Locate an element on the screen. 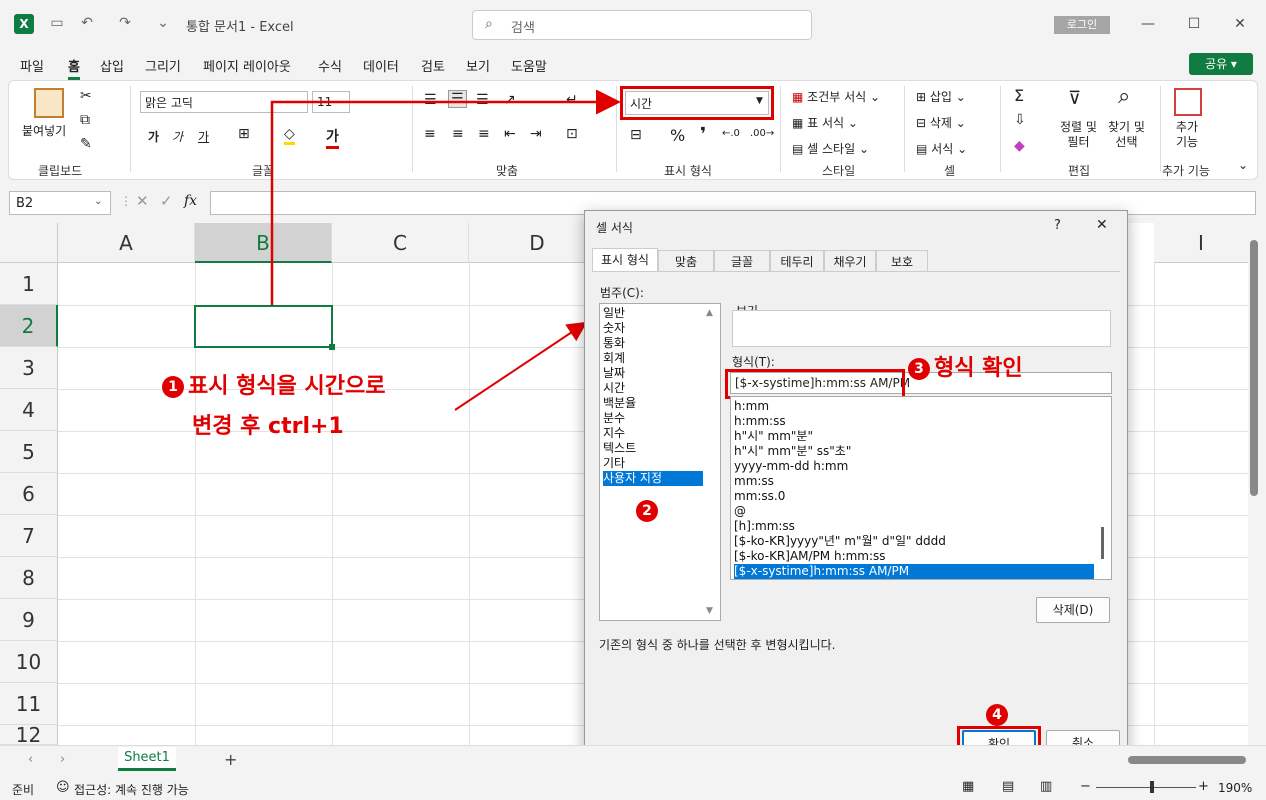  category-item: 통화 is located at coordinates (614, 343).